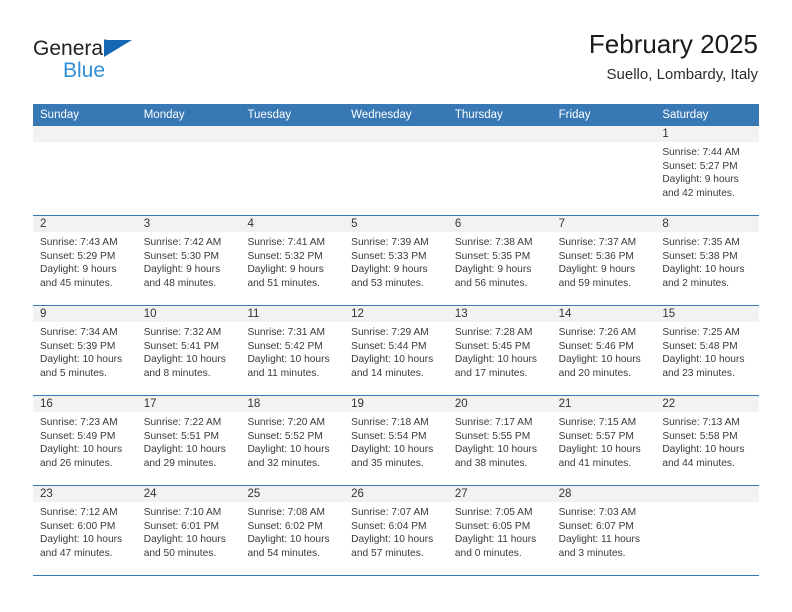 Image resolution: width=792 pixels, height=612 pixels. I want to click on daylight-text-line2: and 14 minutes., so click(387, 373).